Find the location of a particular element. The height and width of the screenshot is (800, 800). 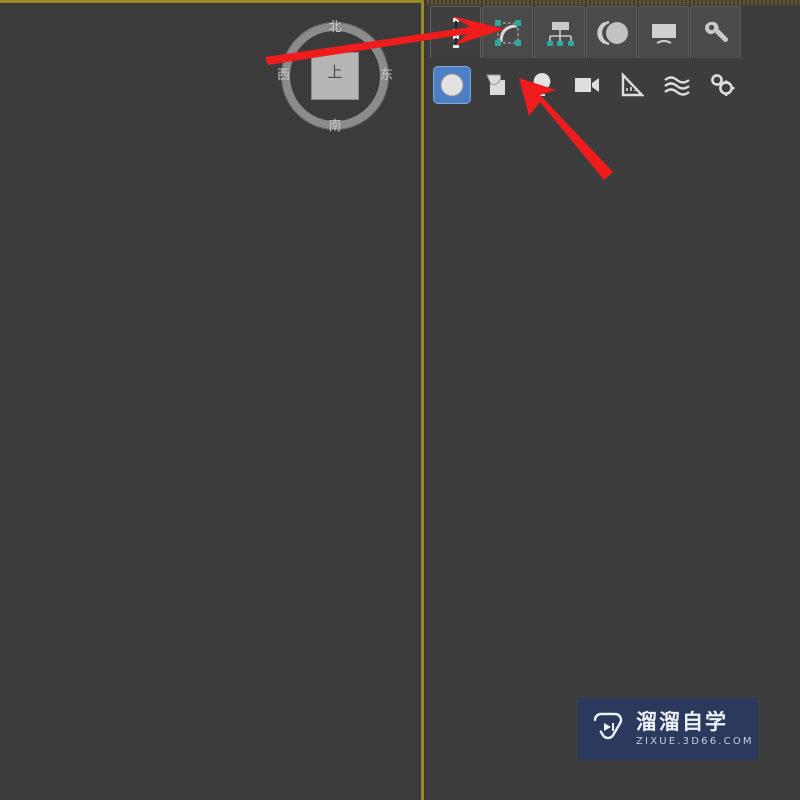

tab-hierarchy is located at coordinates (559, 32).